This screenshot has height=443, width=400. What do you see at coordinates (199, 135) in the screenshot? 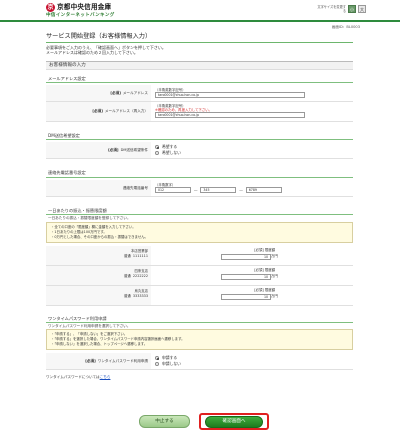
I see `dm-section-title: DM送信希望設定` at bounding box center [199, 135].